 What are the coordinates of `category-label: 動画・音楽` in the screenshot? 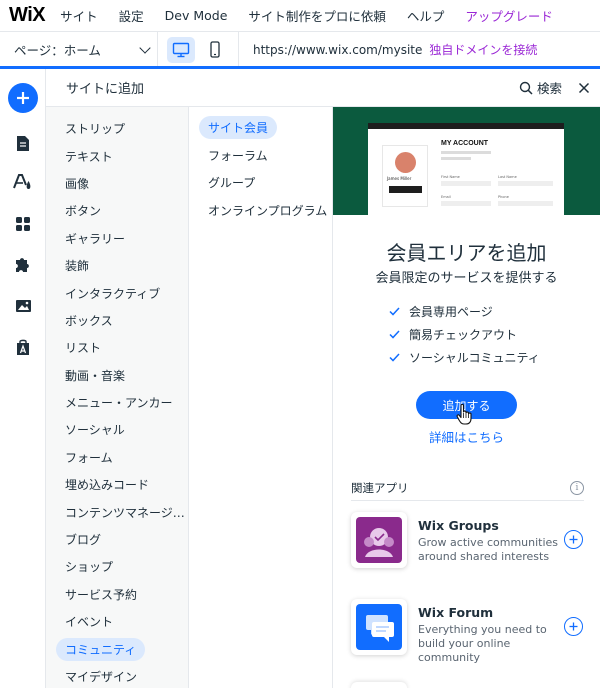 It's located at (95, 375).